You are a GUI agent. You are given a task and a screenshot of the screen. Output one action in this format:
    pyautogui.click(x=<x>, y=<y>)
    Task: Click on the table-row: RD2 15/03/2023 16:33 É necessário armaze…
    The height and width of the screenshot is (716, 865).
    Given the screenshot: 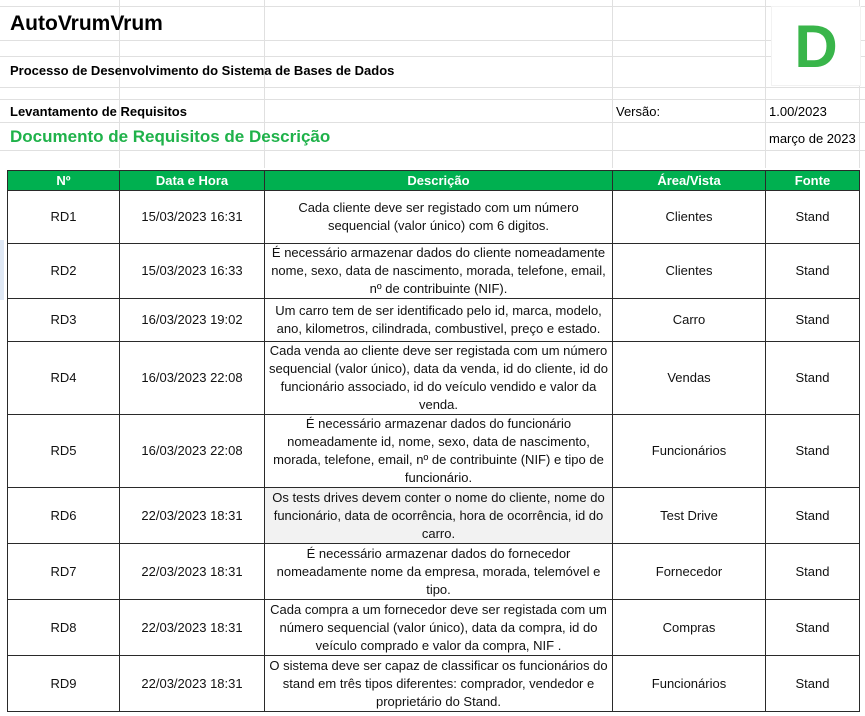 What is the action you would take?
    pyautogui.click(x=433, y=271)
    